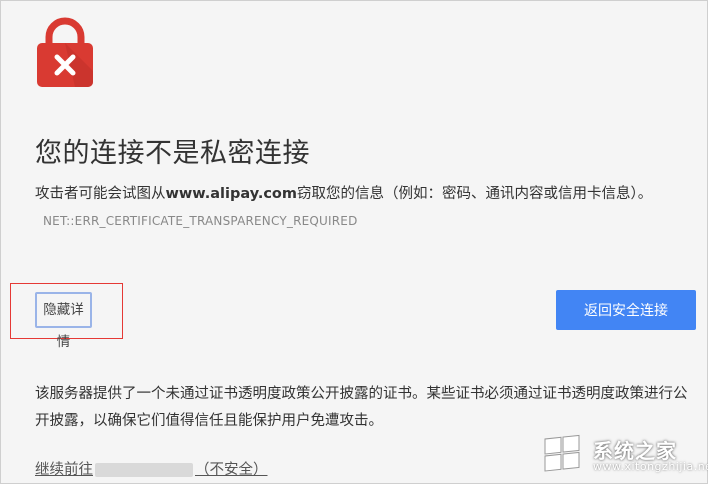 The image size is (708, 484). I want to click on proceed-suffix: （不安全）, so click(231, 470).